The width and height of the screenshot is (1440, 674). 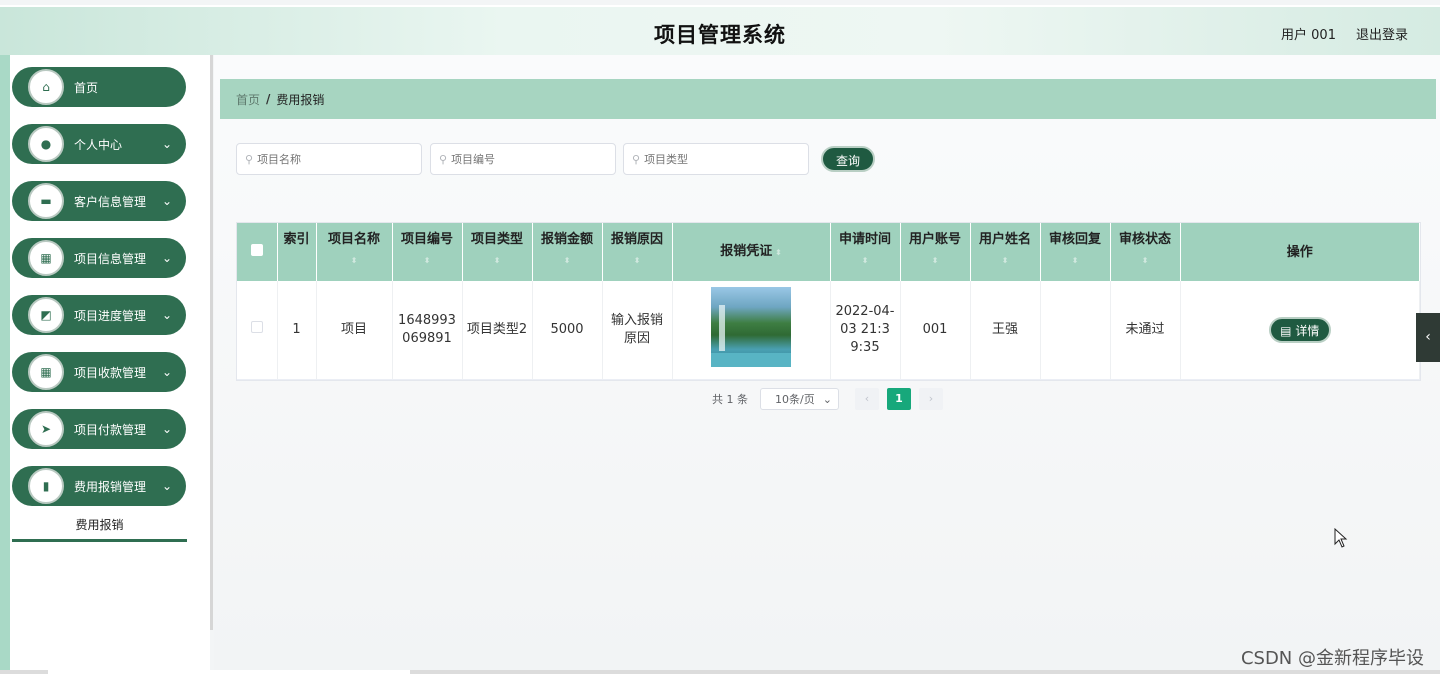 I want to click on row-checkbox, so click(x=256, y=326).